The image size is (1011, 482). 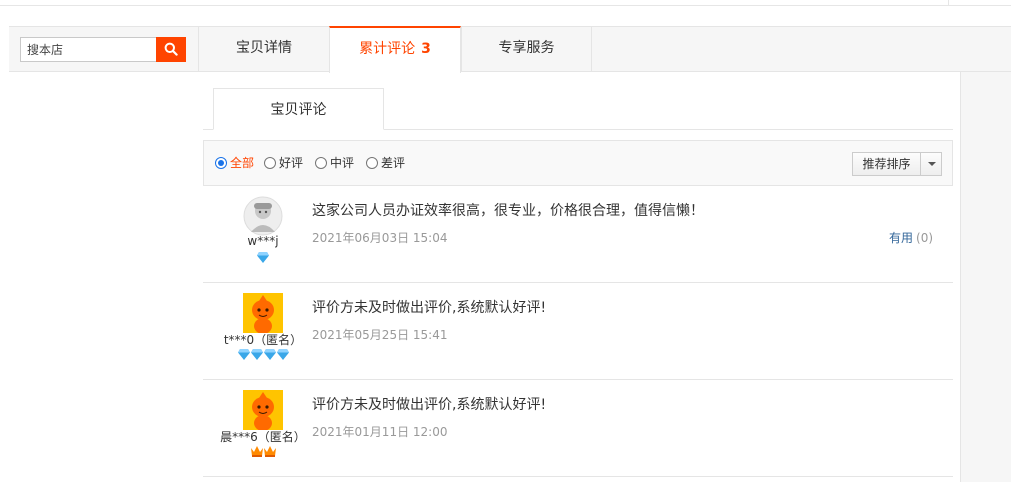 What do you see at coordinates (887, 164) in the screenshot?
I see `sort-label: 推荐排序` at bounding box center [887, 164].